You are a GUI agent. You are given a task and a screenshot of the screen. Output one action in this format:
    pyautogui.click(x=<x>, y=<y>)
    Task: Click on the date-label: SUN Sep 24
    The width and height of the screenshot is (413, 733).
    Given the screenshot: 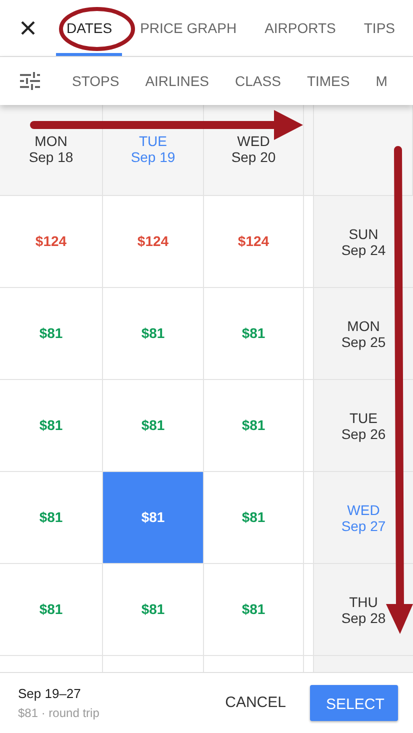 What is the action you would take?
    pyautogui.click(x=363, y=242)
    